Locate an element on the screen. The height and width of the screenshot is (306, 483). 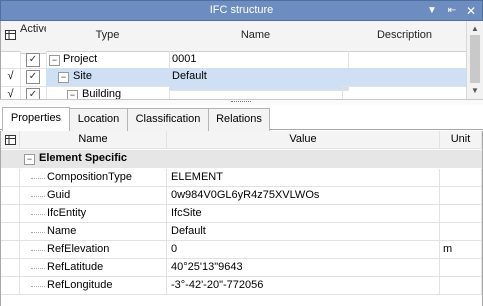
property-row: CompositionType ELEMENT is located at coordinates (241, 178).